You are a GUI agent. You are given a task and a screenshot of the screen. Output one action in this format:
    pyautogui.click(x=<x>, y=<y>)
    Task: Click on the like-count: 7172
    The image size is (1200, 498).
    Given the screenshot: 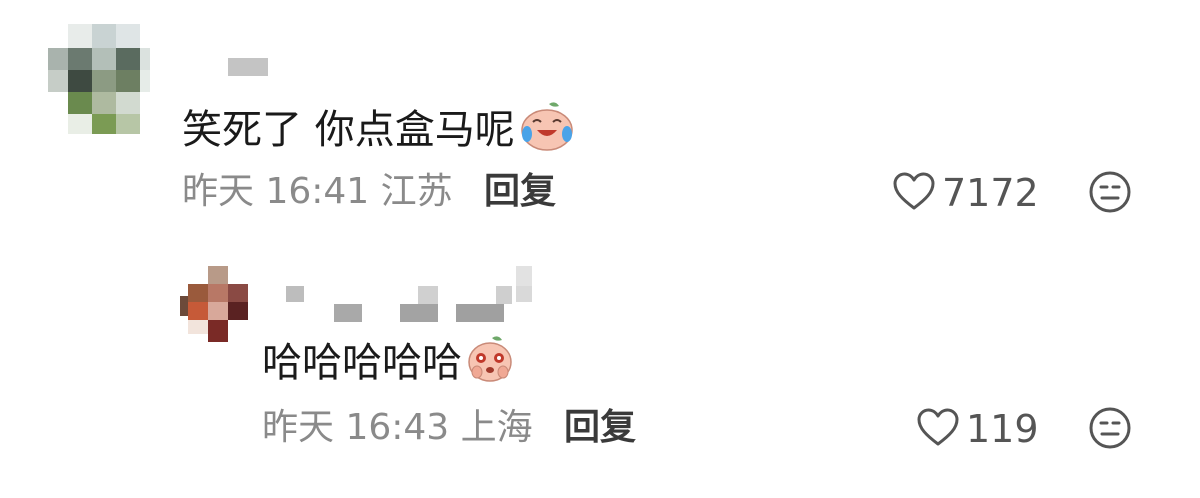 What is the action you would take?
    pyautogui.click(x=990, y=193)
    